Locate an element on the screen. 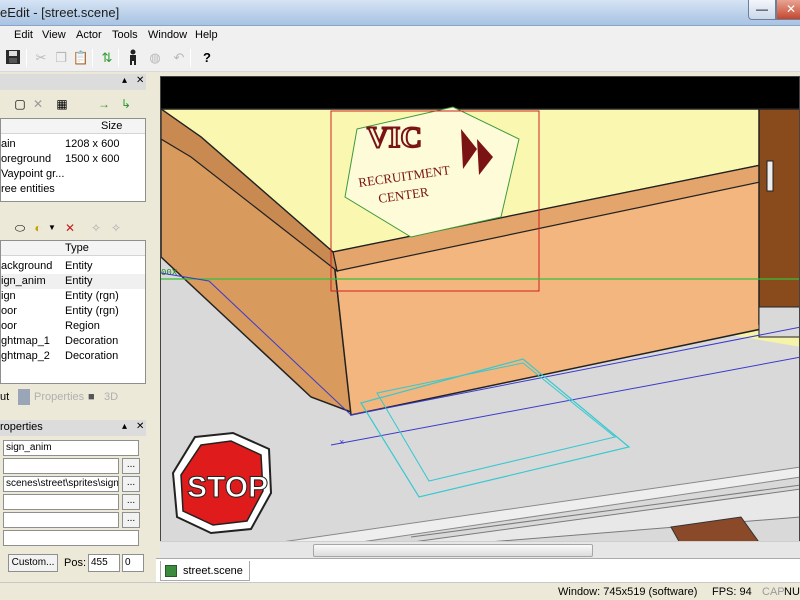  list-item: oreground 1500 x 600 is located at coordinates (73, 159).